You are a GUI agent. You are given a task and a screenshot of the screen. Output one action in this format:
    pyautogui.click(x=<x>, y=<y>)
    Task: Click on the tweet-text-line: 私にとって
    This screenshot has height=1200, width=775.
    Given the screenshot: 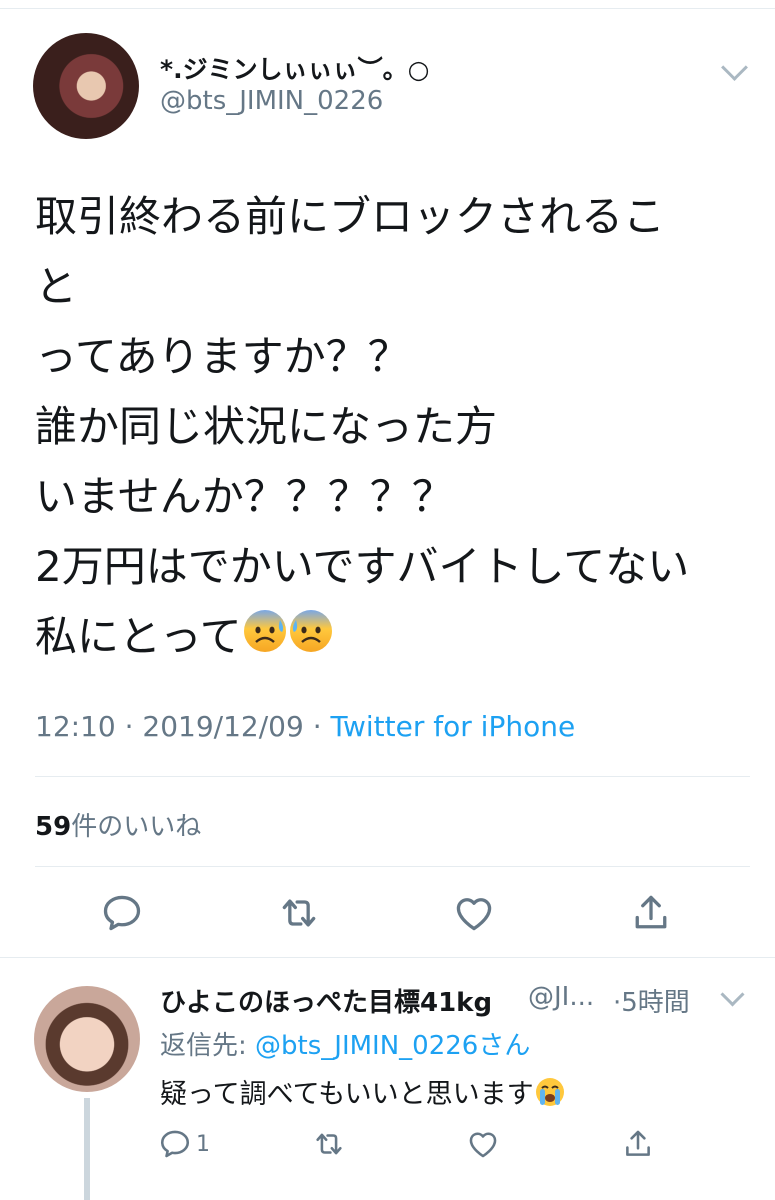 What is the action you would take?
    pyautogui.click(x=138, y=636)
    